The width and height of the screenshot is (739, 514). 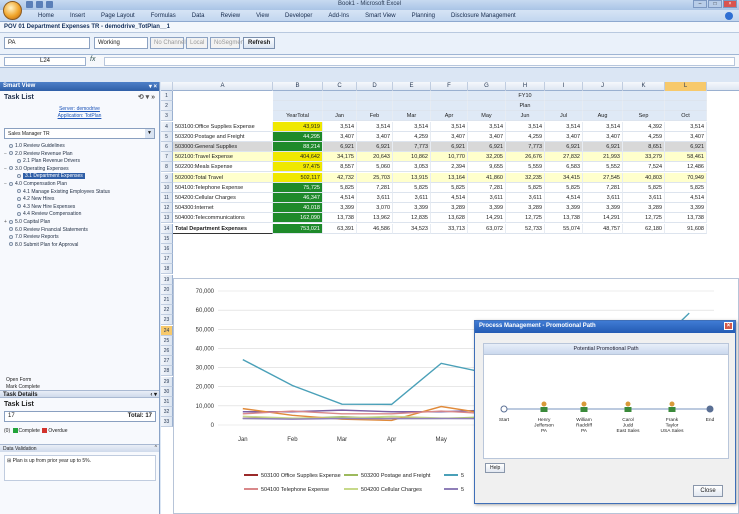 I want to click on year-total-cell: 162,090, so click(x=298, y=218).